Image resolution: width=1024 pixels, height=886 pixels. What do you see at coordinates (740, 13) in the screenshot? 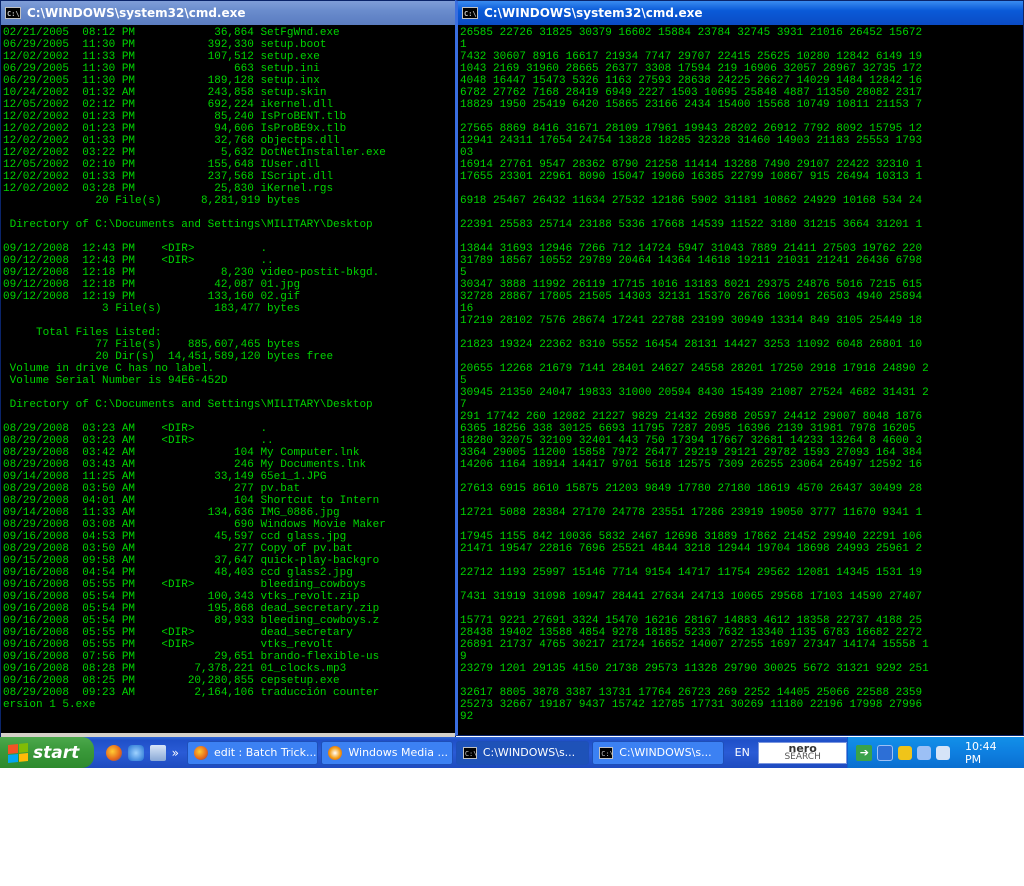
I see `title-bar-right: C:\ C:\WINDOWS\system32\cmd.exe` at bounding box center [740, 13].